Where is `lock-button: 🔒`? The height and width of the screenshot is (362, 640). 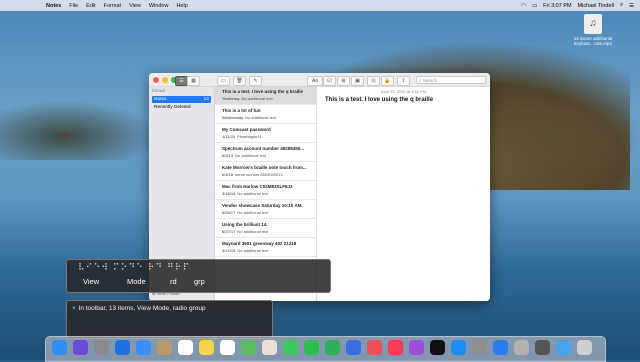 lock-button: 🔒 is located at coordinates (387, 80).